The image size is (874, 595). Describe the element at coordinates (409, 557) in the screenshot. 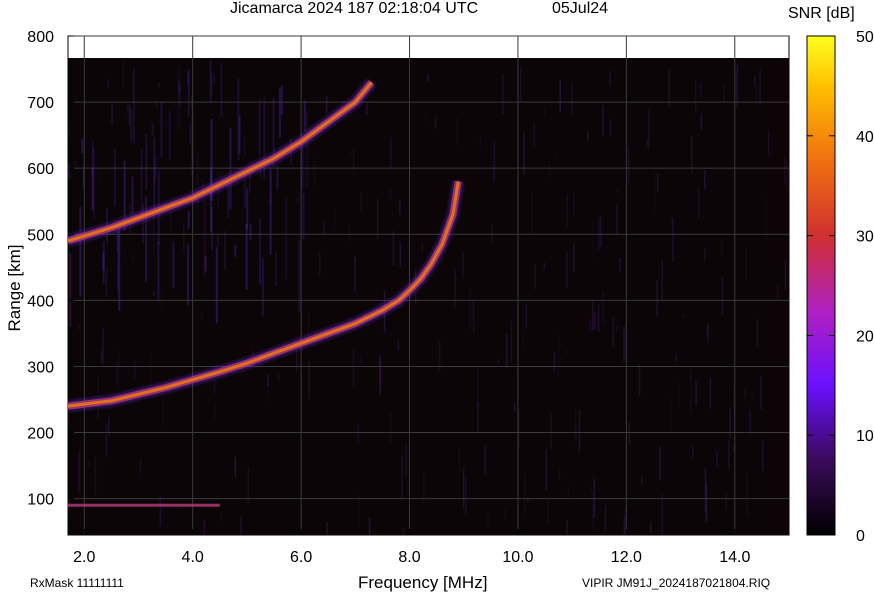

I see `x-tick-label: 8.0` at that location.